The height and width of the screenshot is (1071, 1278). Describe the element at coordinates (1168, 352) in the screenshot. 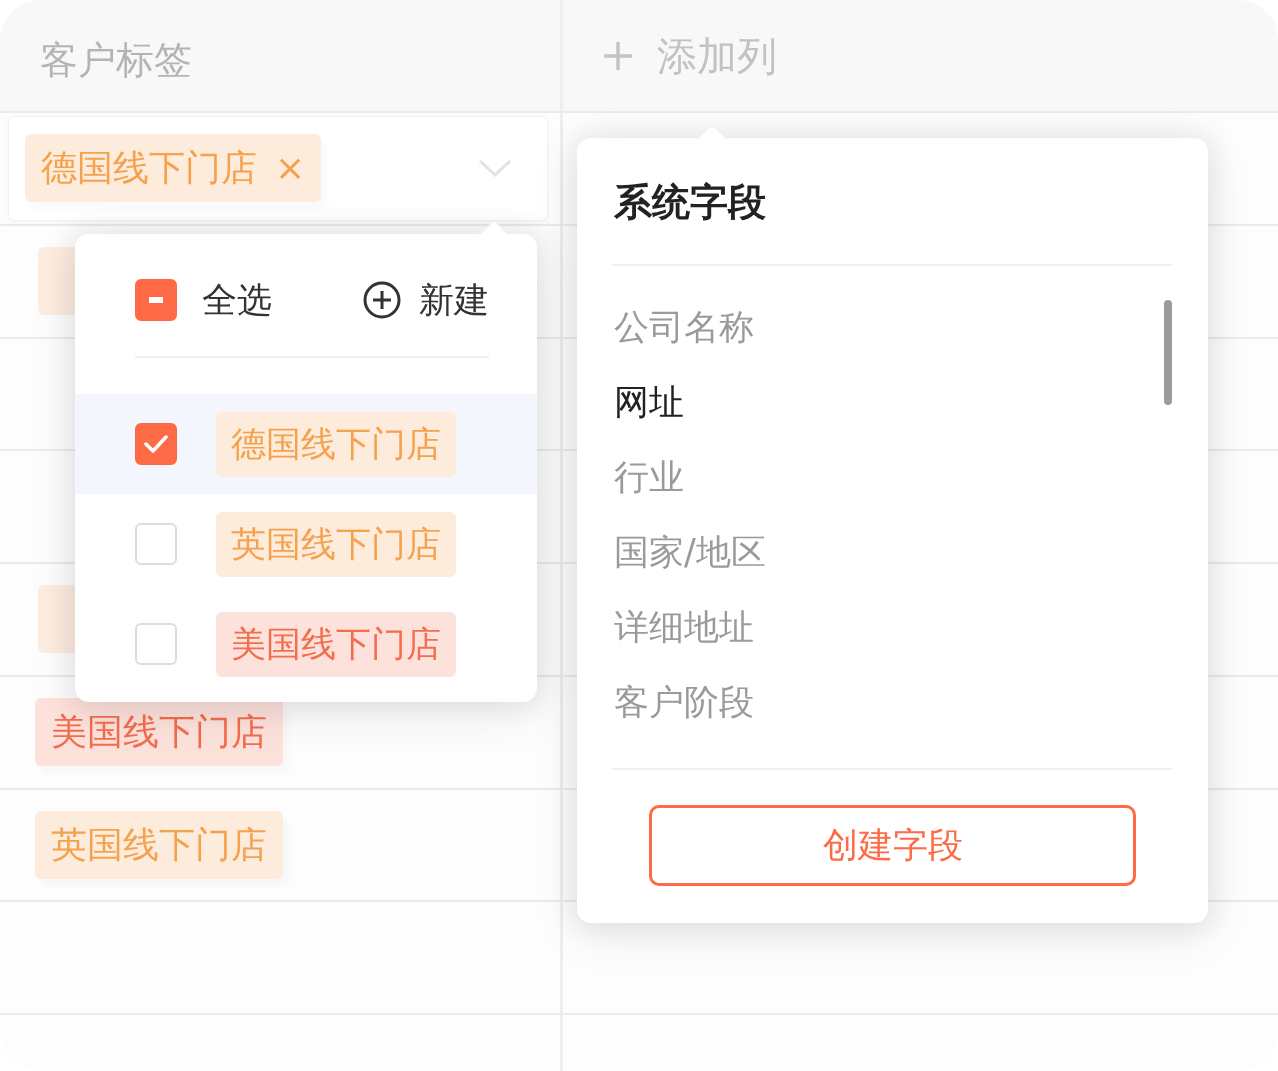

I see `scrollbar-thumb` at that location.